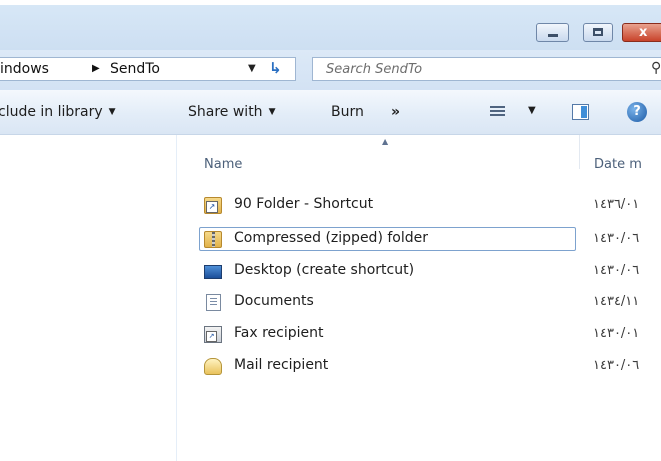 Image resolution: width=661 pixels, height=461 pixels. I want to click on column-divider, so click(579, 152).